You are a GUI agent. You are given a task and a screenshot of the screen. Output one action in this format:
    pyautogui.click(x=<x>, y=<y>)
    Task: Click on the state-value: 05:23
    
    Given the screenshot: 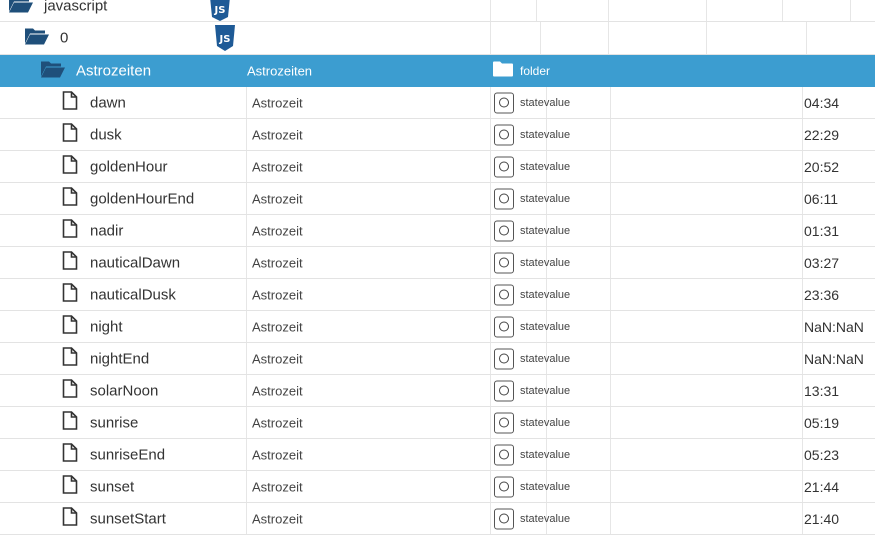 What is the action you would take?
    pyautogui.click(x=821, y=455)
    